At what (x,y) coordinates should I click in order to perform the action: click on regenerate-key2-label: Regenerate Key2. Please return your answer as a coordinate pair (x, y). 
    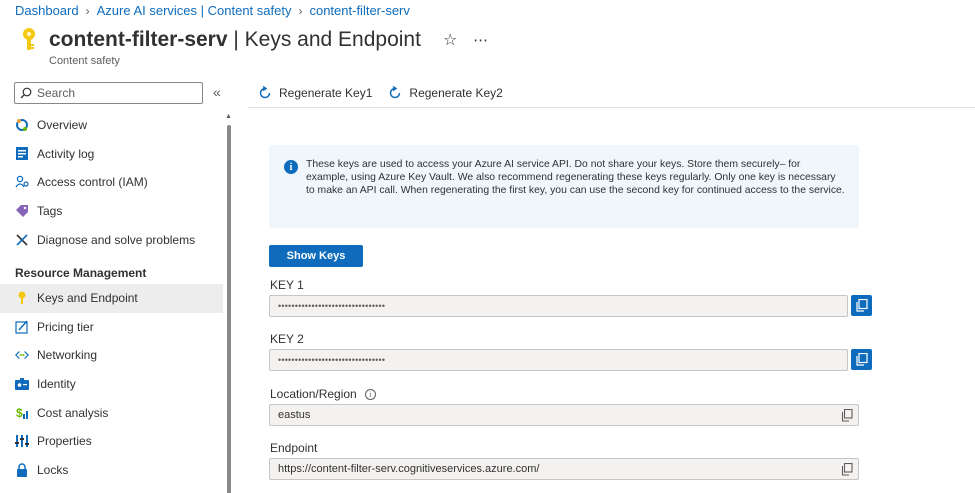
    Looking at the image, I should click on (456, 93).